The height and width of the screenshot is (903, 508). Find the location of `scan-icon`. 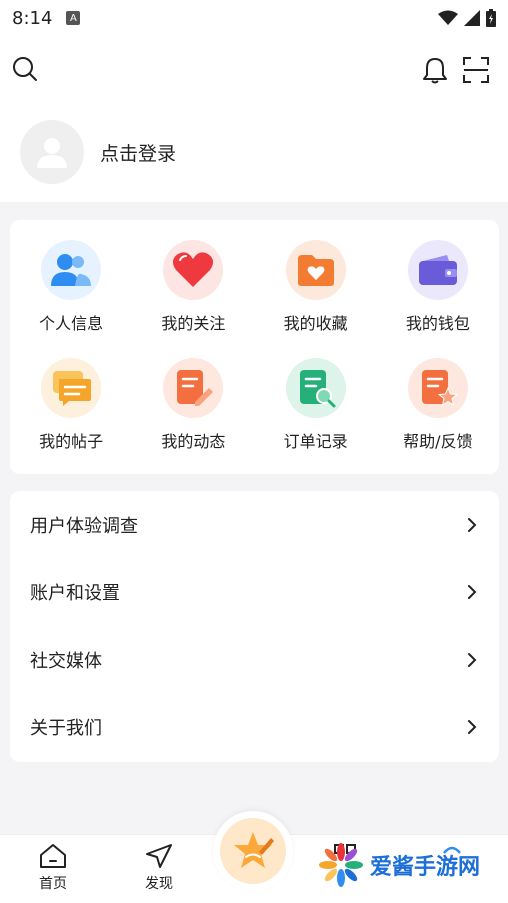

scan-icon is located at coordinates (476, 70).